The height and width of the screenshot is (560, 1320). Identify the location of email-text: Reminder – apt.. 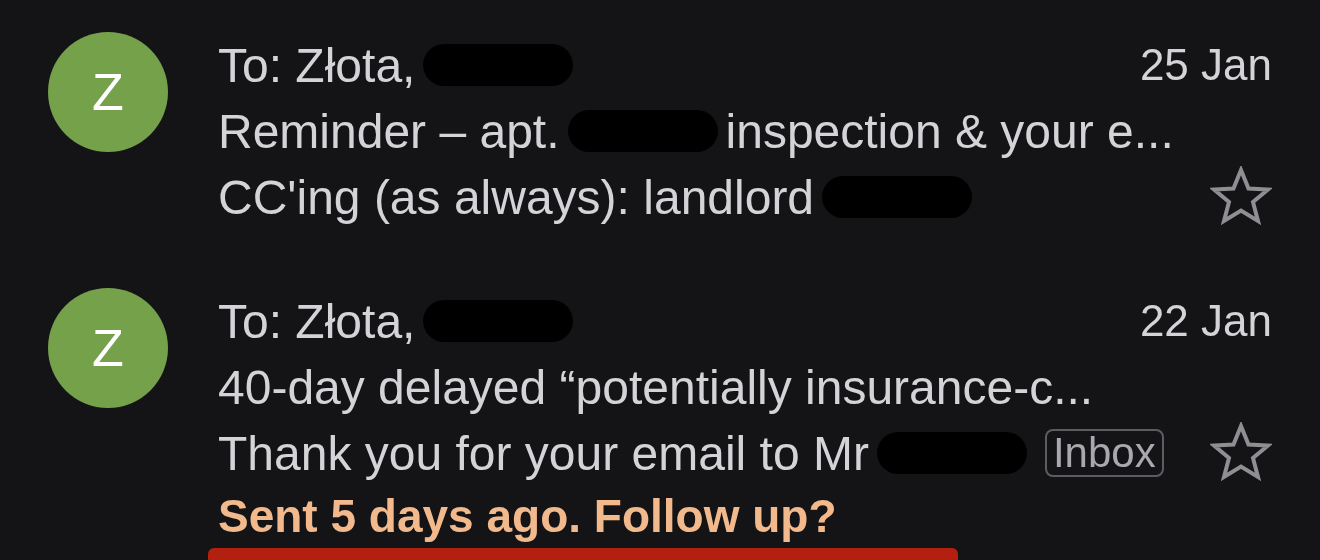
(389, 131).